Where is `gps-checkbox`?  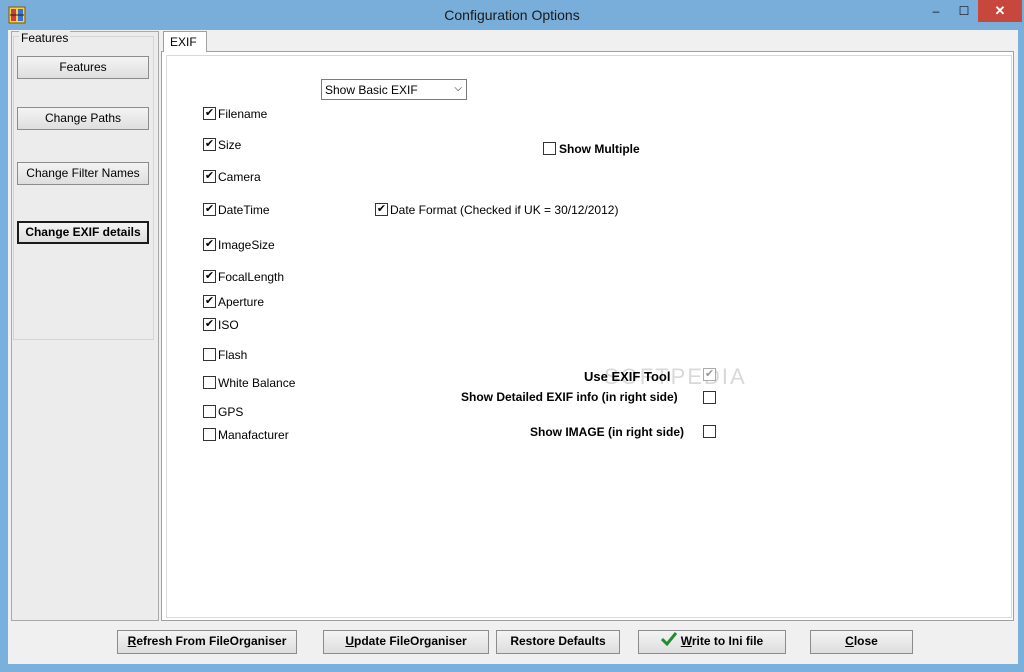
gps-checkbox is located at coordinates (209, 411).